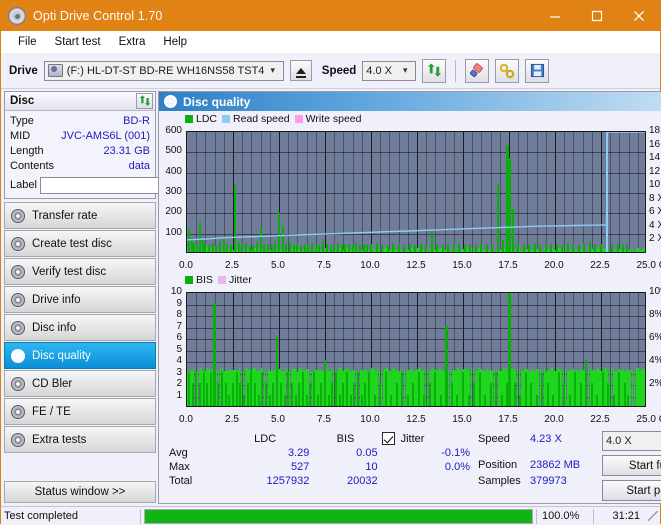 The height and width of the screenshot is (525, 661). Describe the element at coordinates (125, 185) in the screenshot. I see `disc-label-row: Label` at that location.